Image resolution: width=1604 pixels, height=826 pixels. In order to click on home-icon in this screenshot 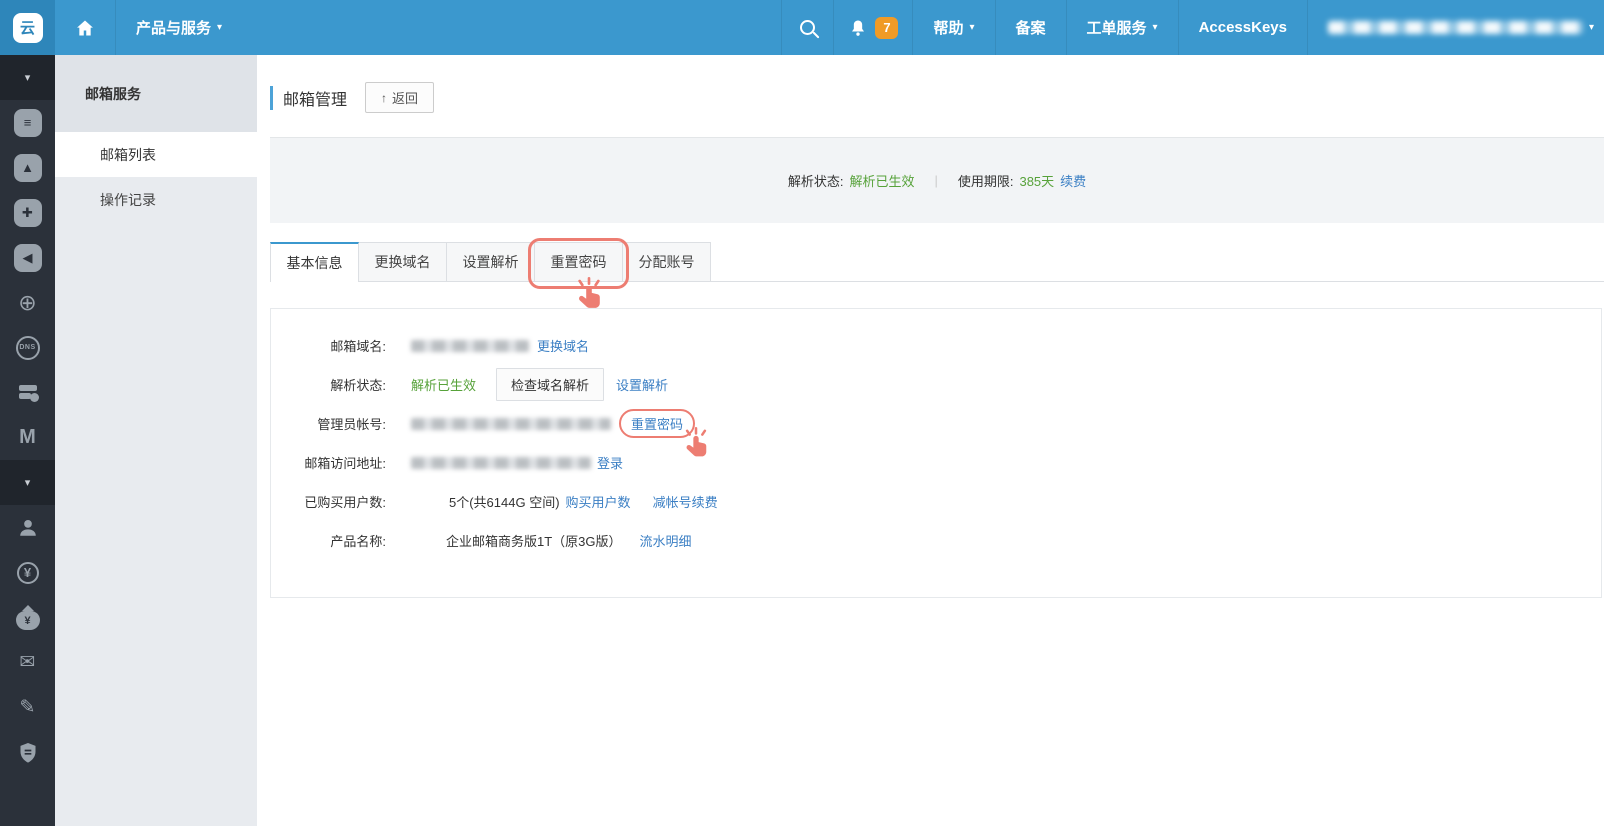, I will do `click(85, 28)`.